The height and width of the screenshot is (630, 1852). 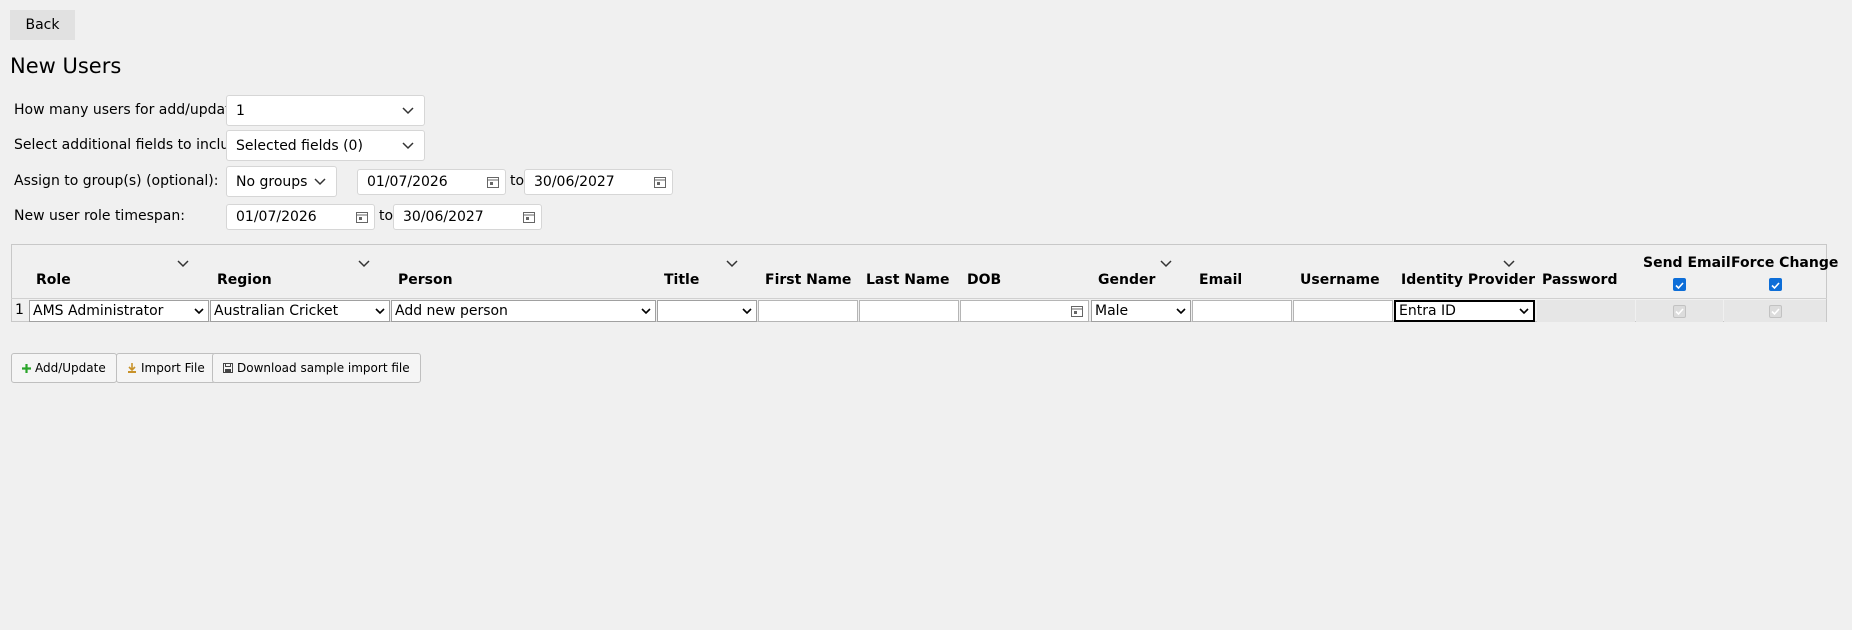 I want to click on row-email-input, so click(x=1242, y=311).